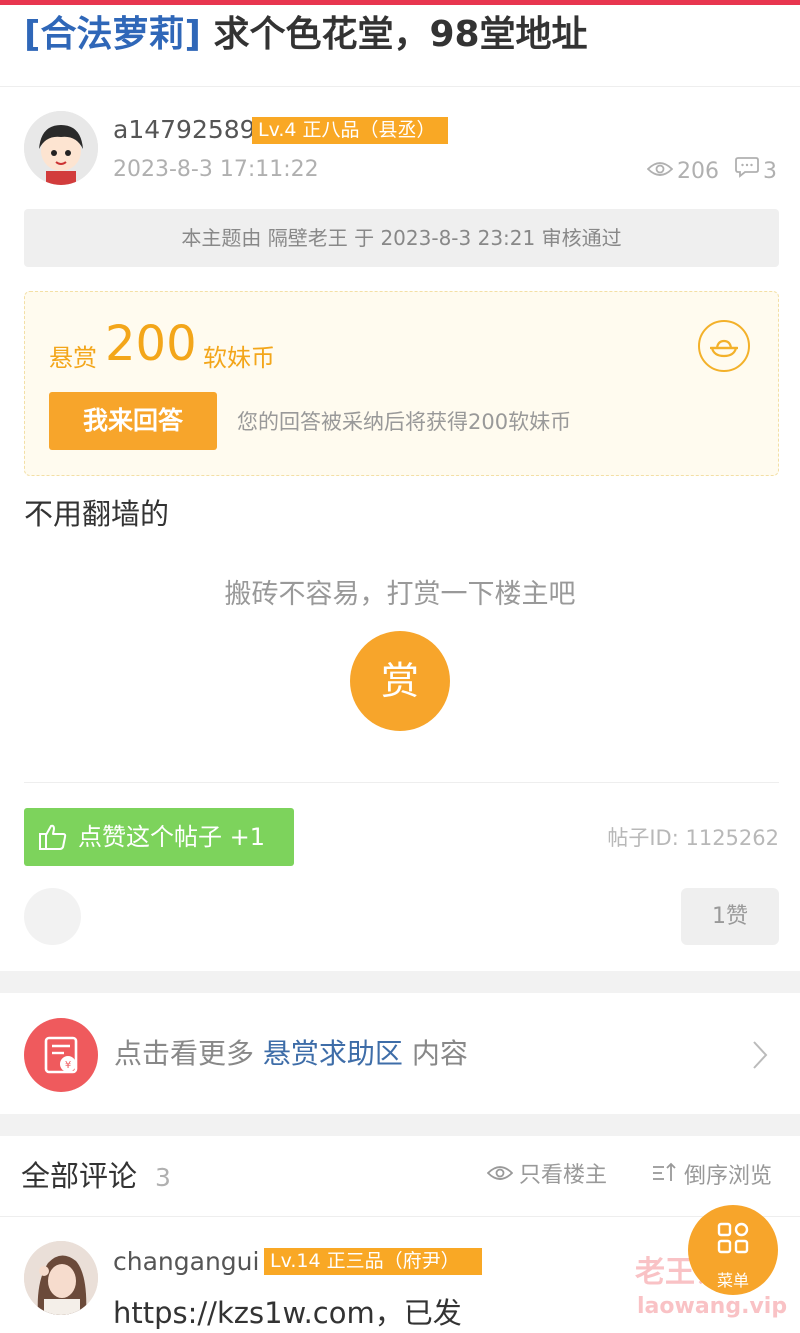 Image resolution: width=800 pixels, height=1333 pixels. I want to click on bounty-section-link: 悬赏求助区, so click(333, 1053).